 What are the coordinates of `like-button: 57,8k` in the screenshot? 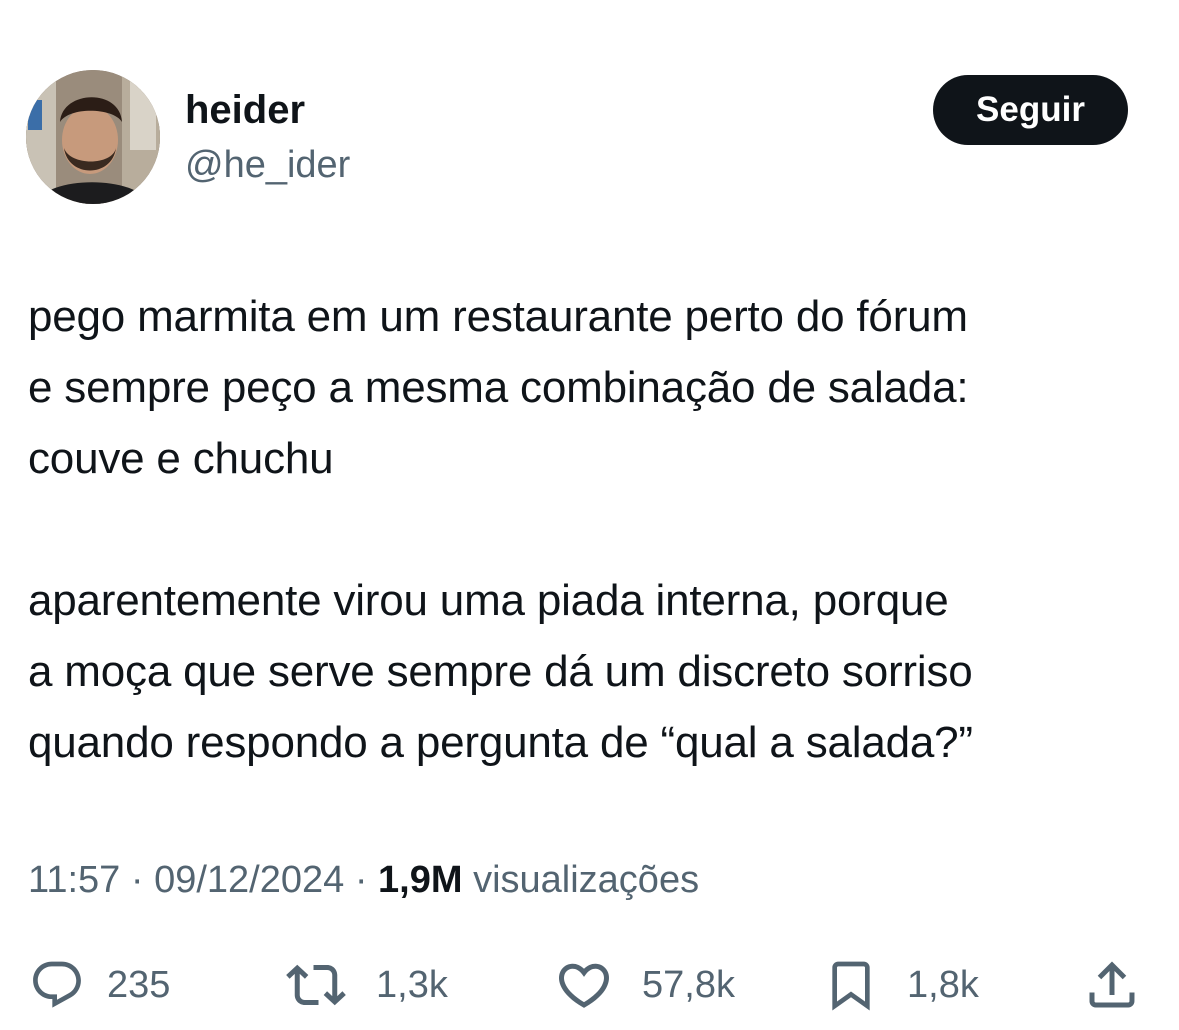 It's located at (644, 985).